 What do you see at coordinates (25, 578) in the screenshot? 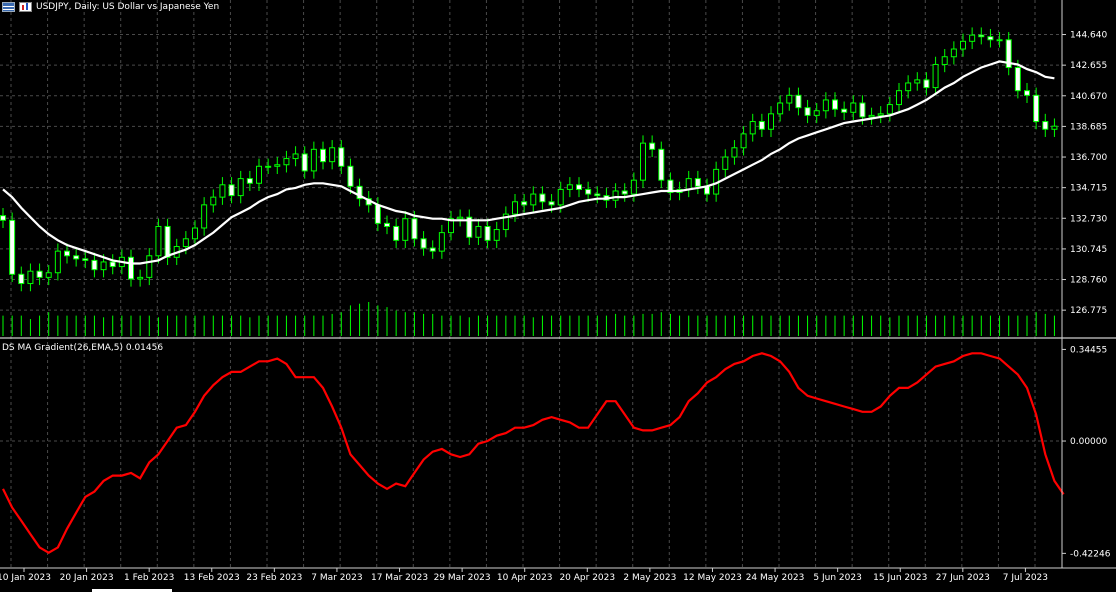
I see `time-tick-label: 10 Jan 2023` at bounding box center [25, 578].